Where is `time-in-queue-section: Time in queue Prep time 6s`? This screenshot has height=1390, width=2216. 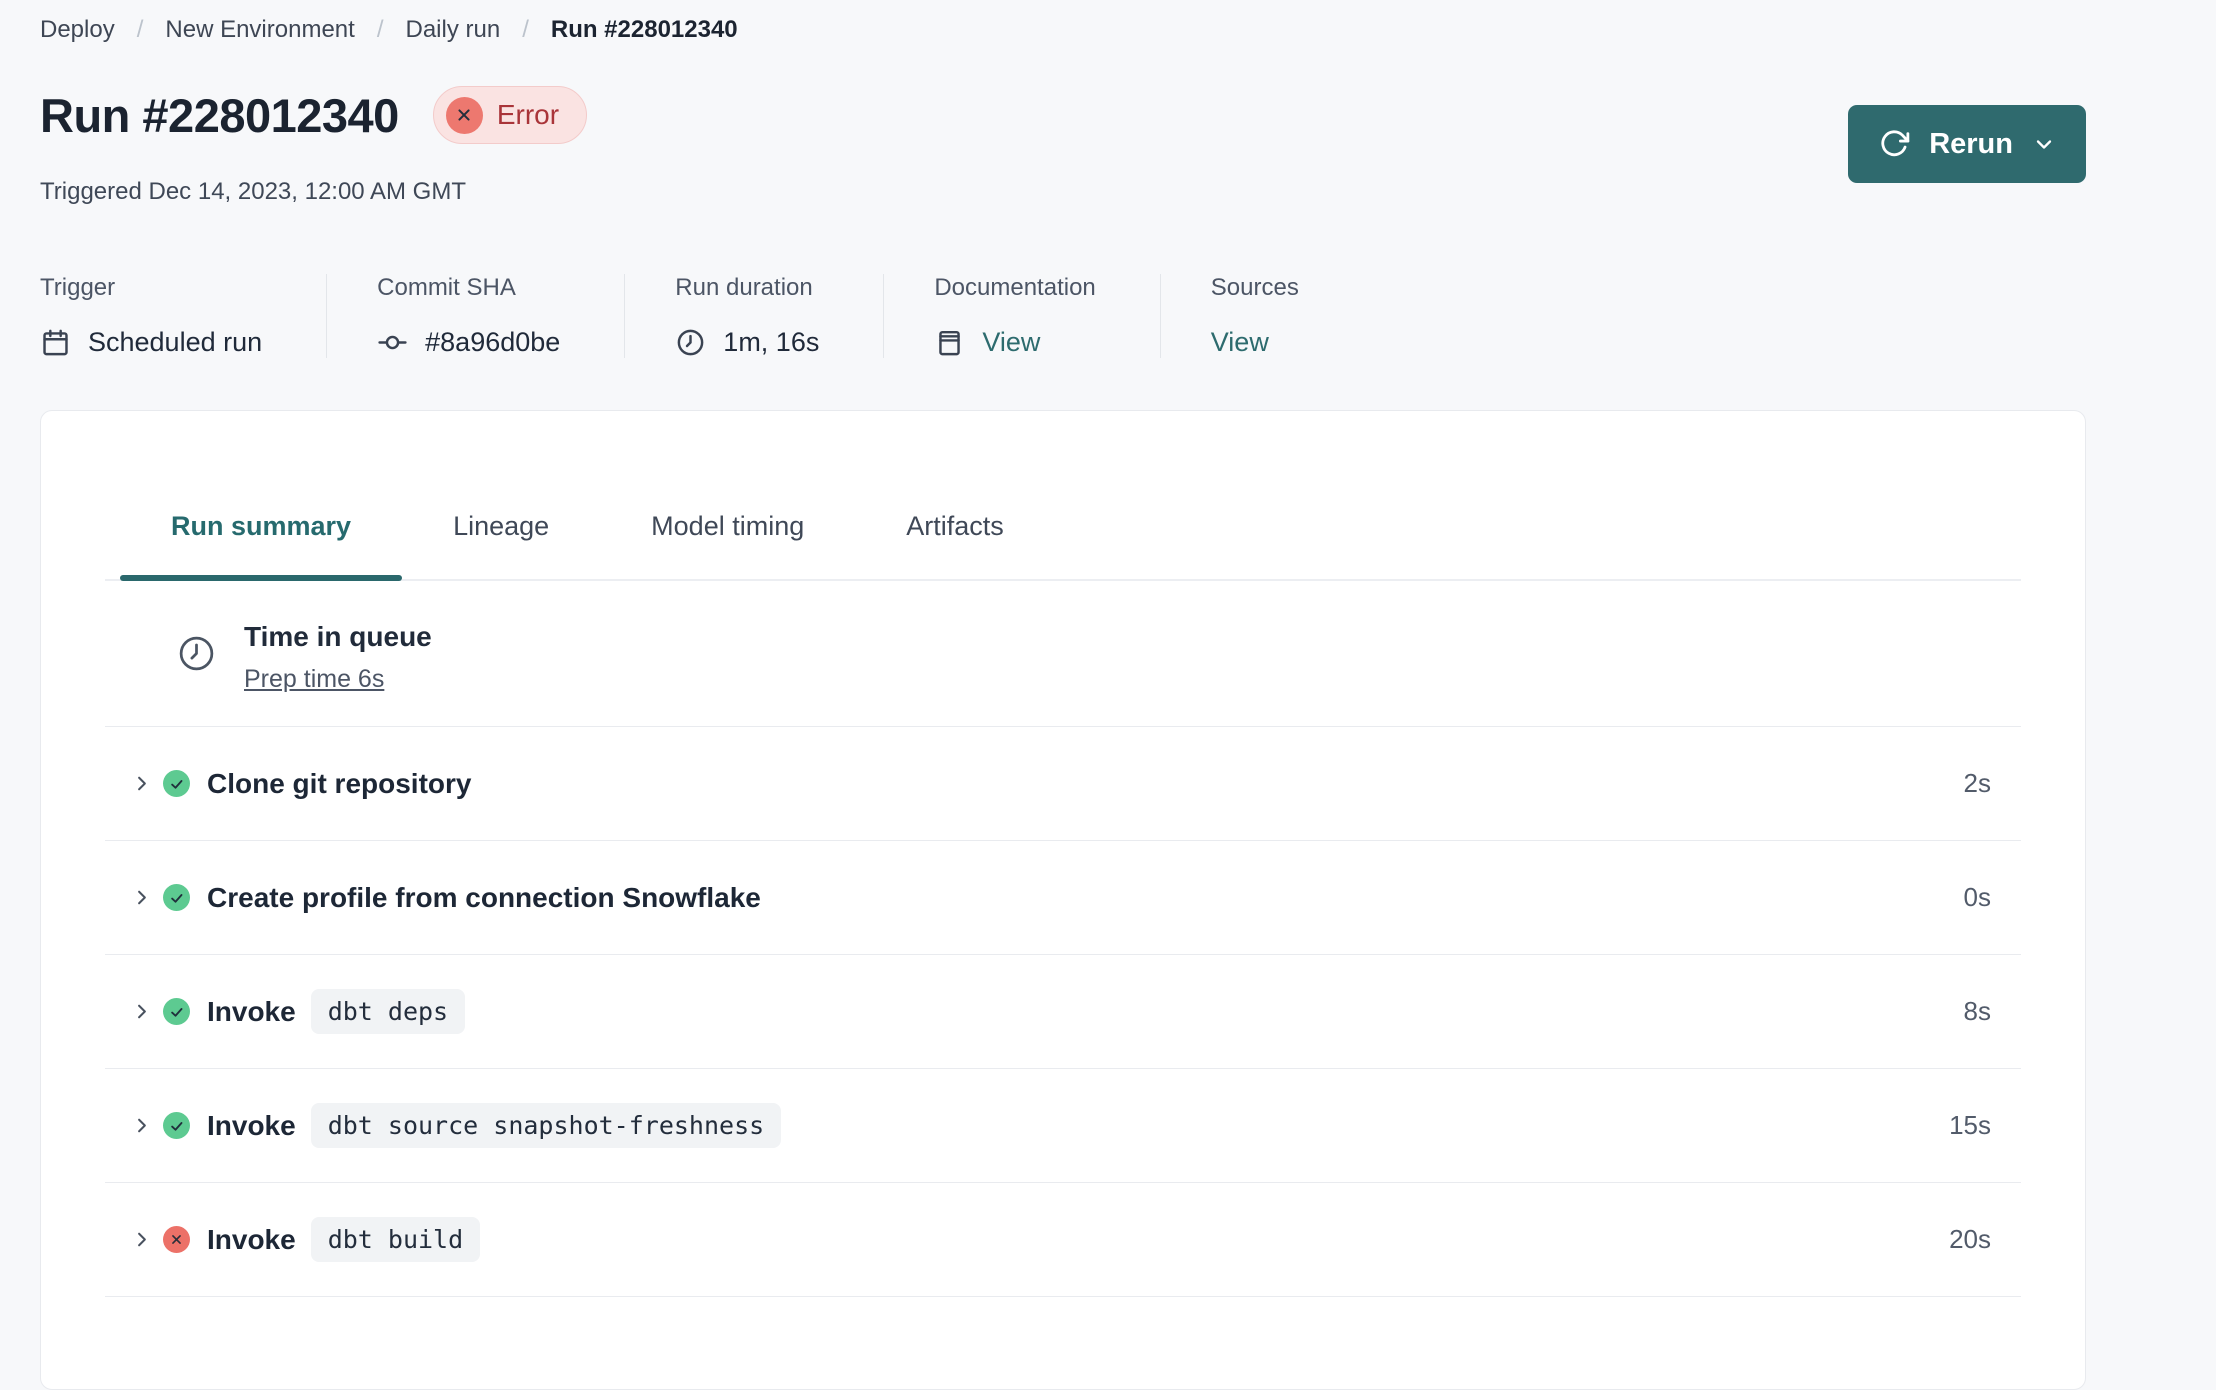
time-in-queue-section: Time in queue Prep time 6s is located at coordinates (1063, 654).